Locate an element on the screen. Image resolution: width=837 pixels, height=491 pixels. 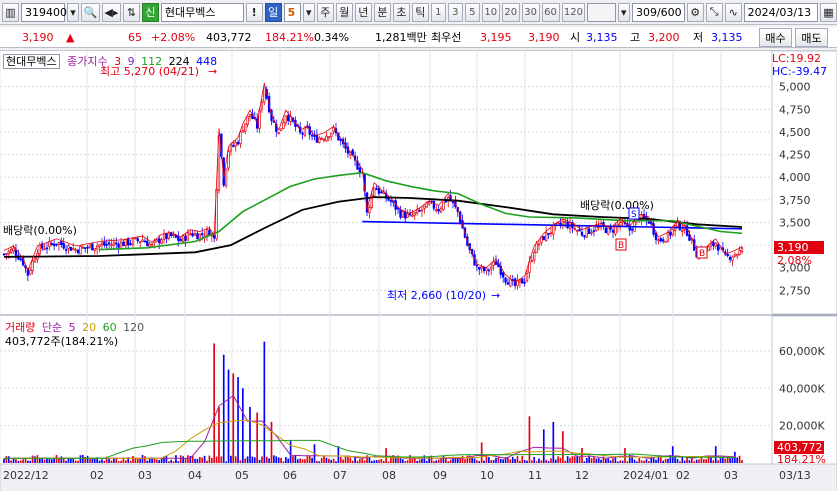
lc-label: LC:19.92 is located at coordinates (796, 58).